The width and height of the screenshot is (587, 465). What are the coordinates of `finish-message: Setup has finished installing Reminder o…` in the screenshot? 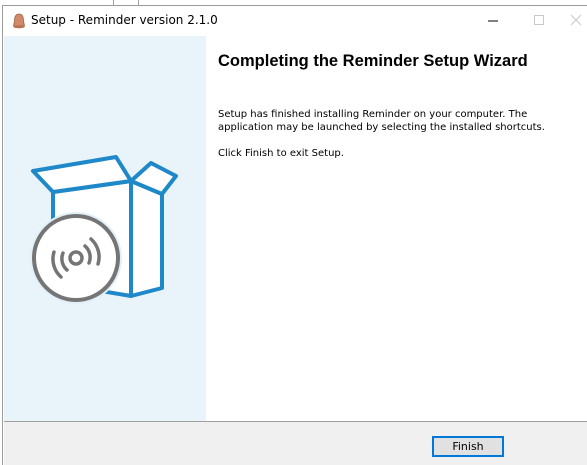 It's located at (381, 121).